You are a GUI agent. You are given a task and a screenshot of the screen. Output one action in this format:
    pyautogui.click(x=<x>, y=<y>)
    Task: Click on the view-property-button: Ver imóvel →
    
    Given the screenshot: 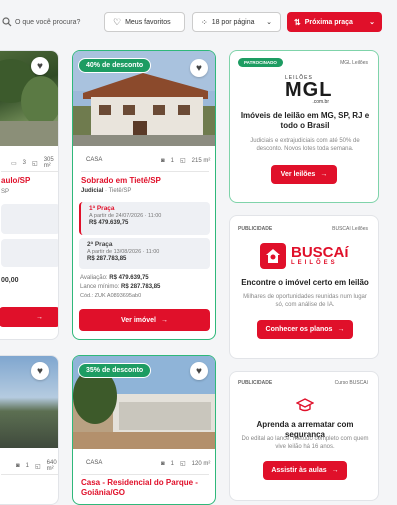 What is the action you would take?
    pyautogui.click(x=144, y=320)
    